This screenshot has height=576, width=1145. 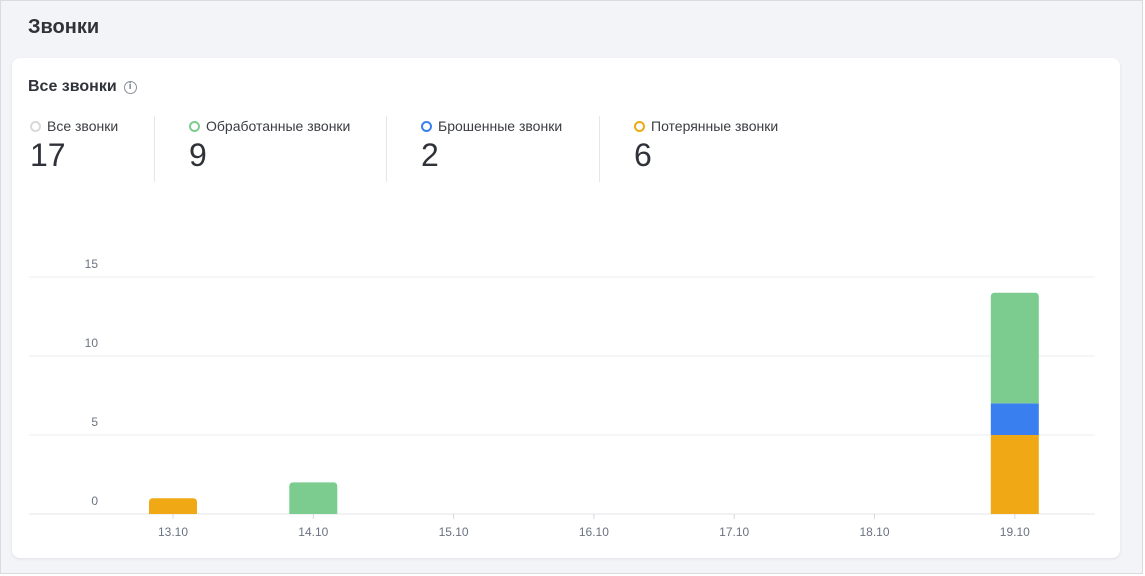 What do you see at coordinates (94, 501) in the screenshot?
I see `y-tick-label: 0` at bounding box center [94, 501].